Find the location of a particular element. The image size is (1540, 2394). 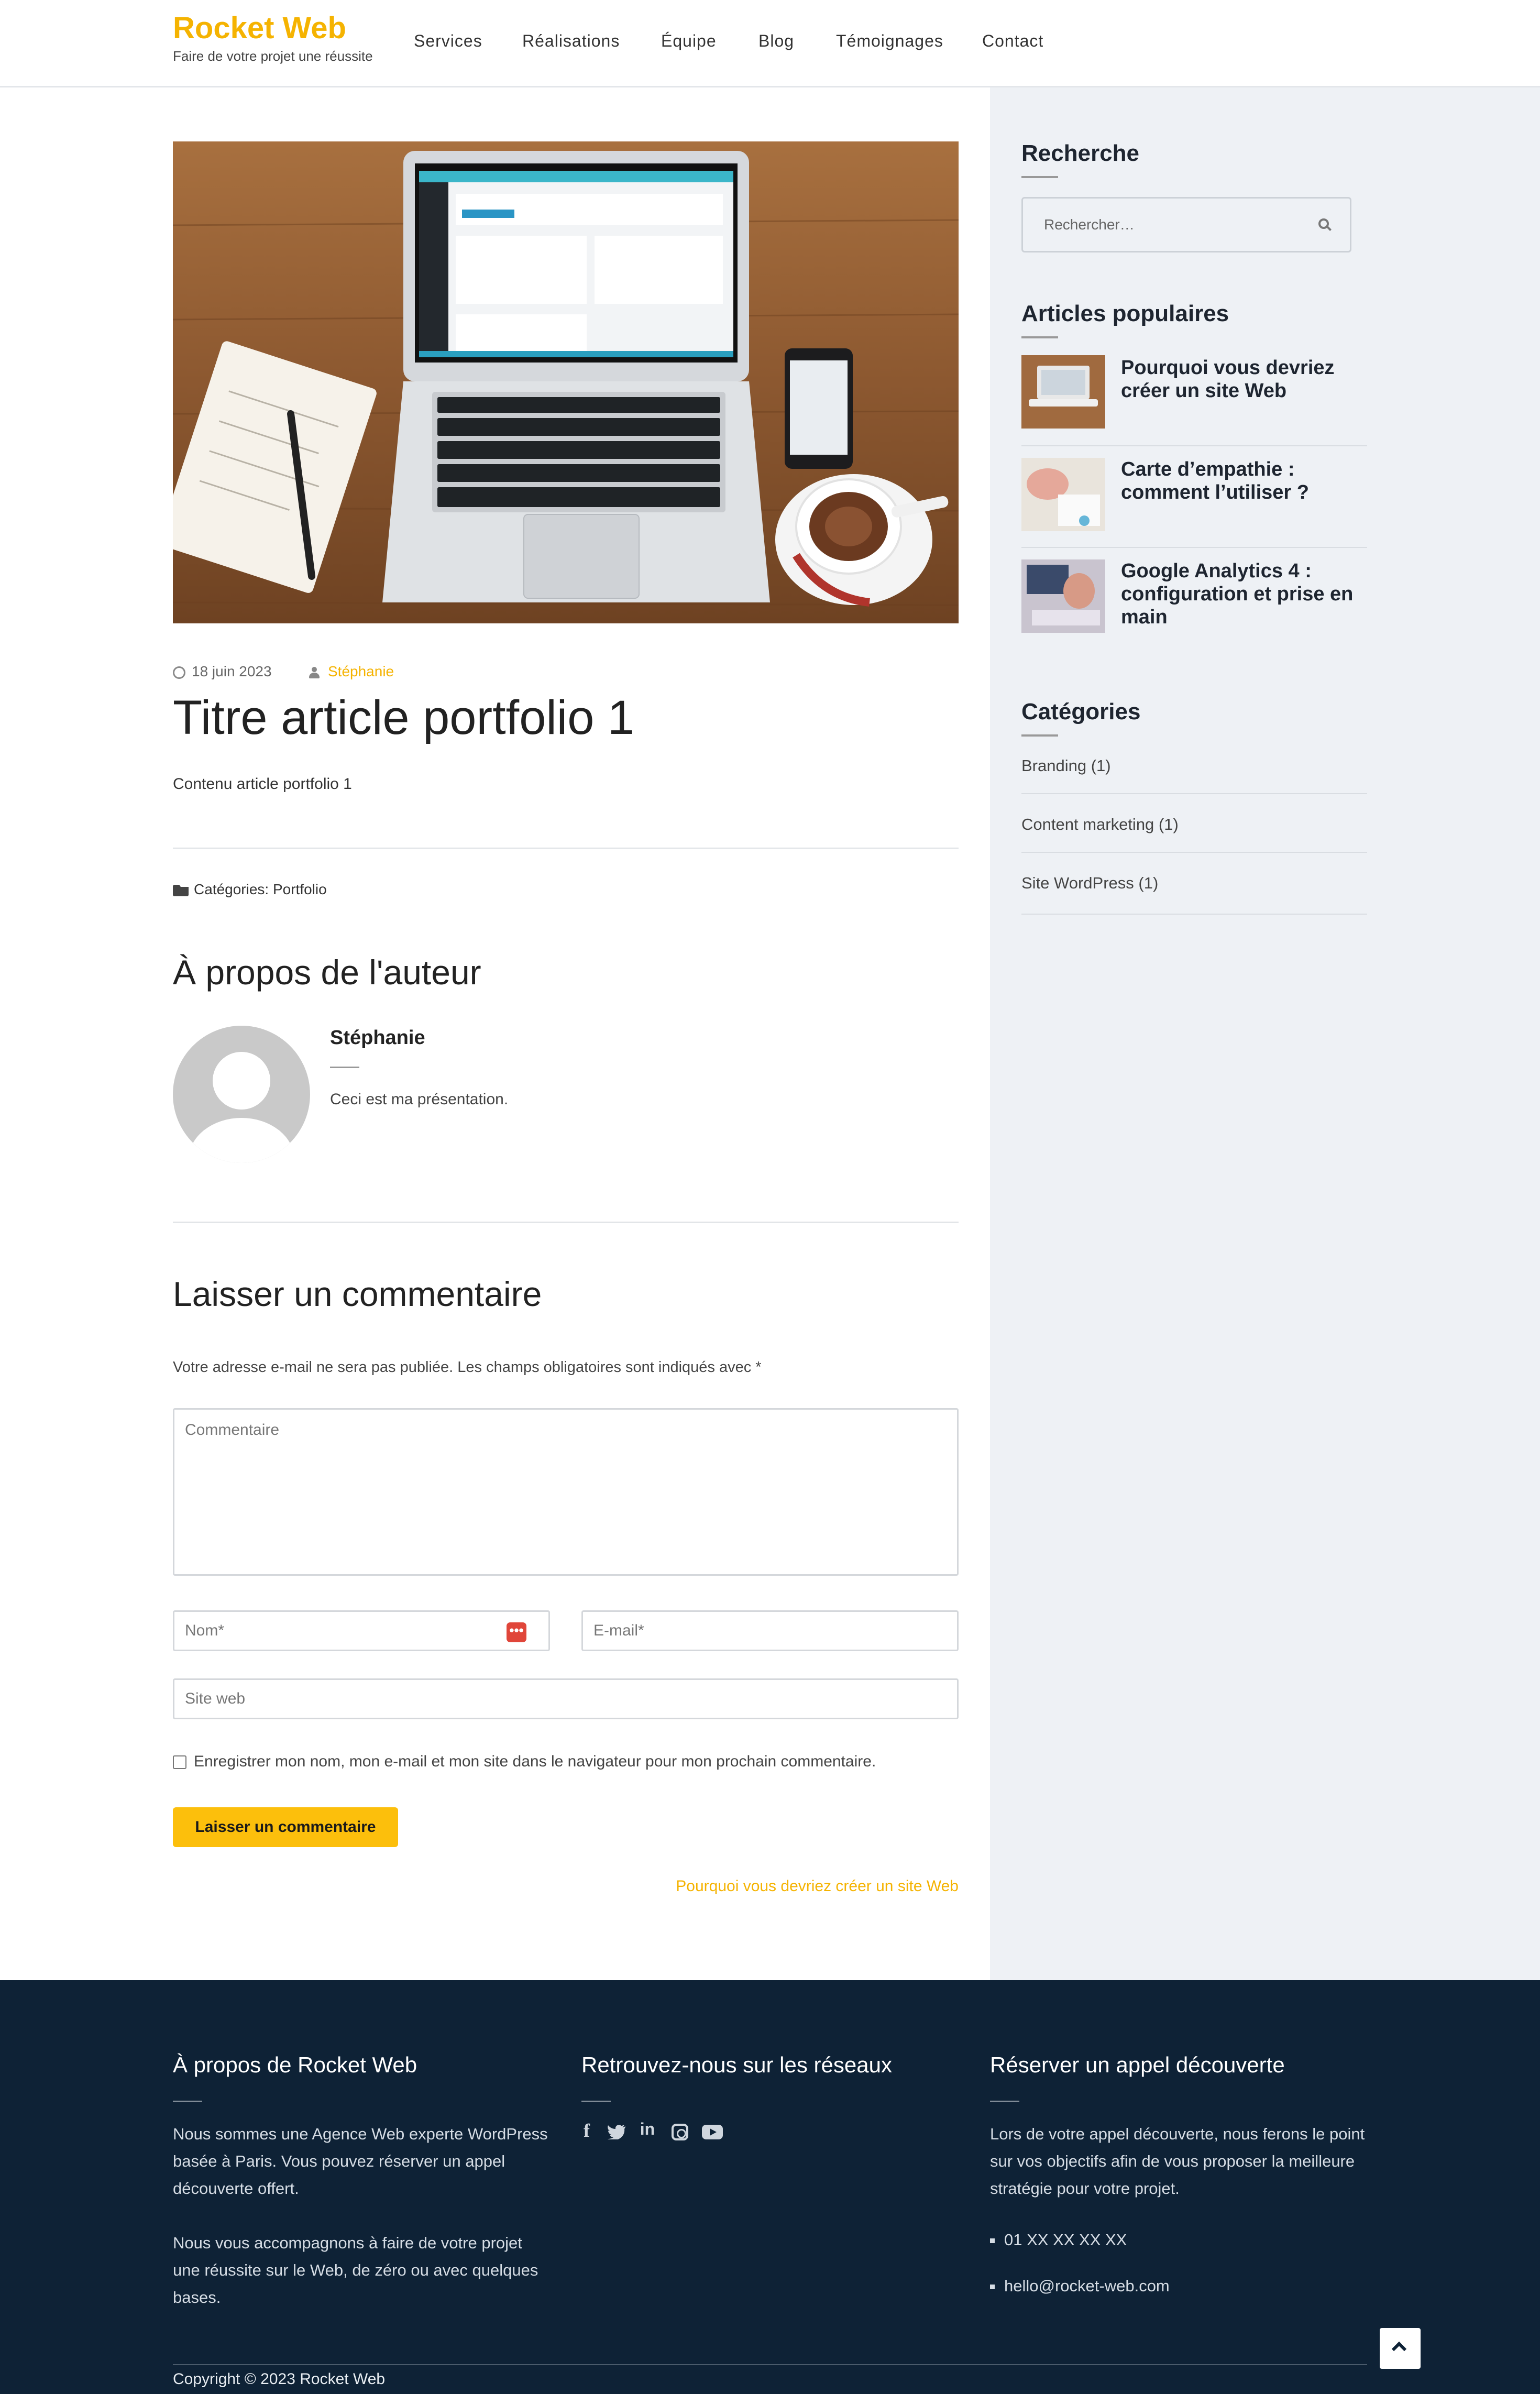

nav-services: Services is located at coordinates (448, 41).